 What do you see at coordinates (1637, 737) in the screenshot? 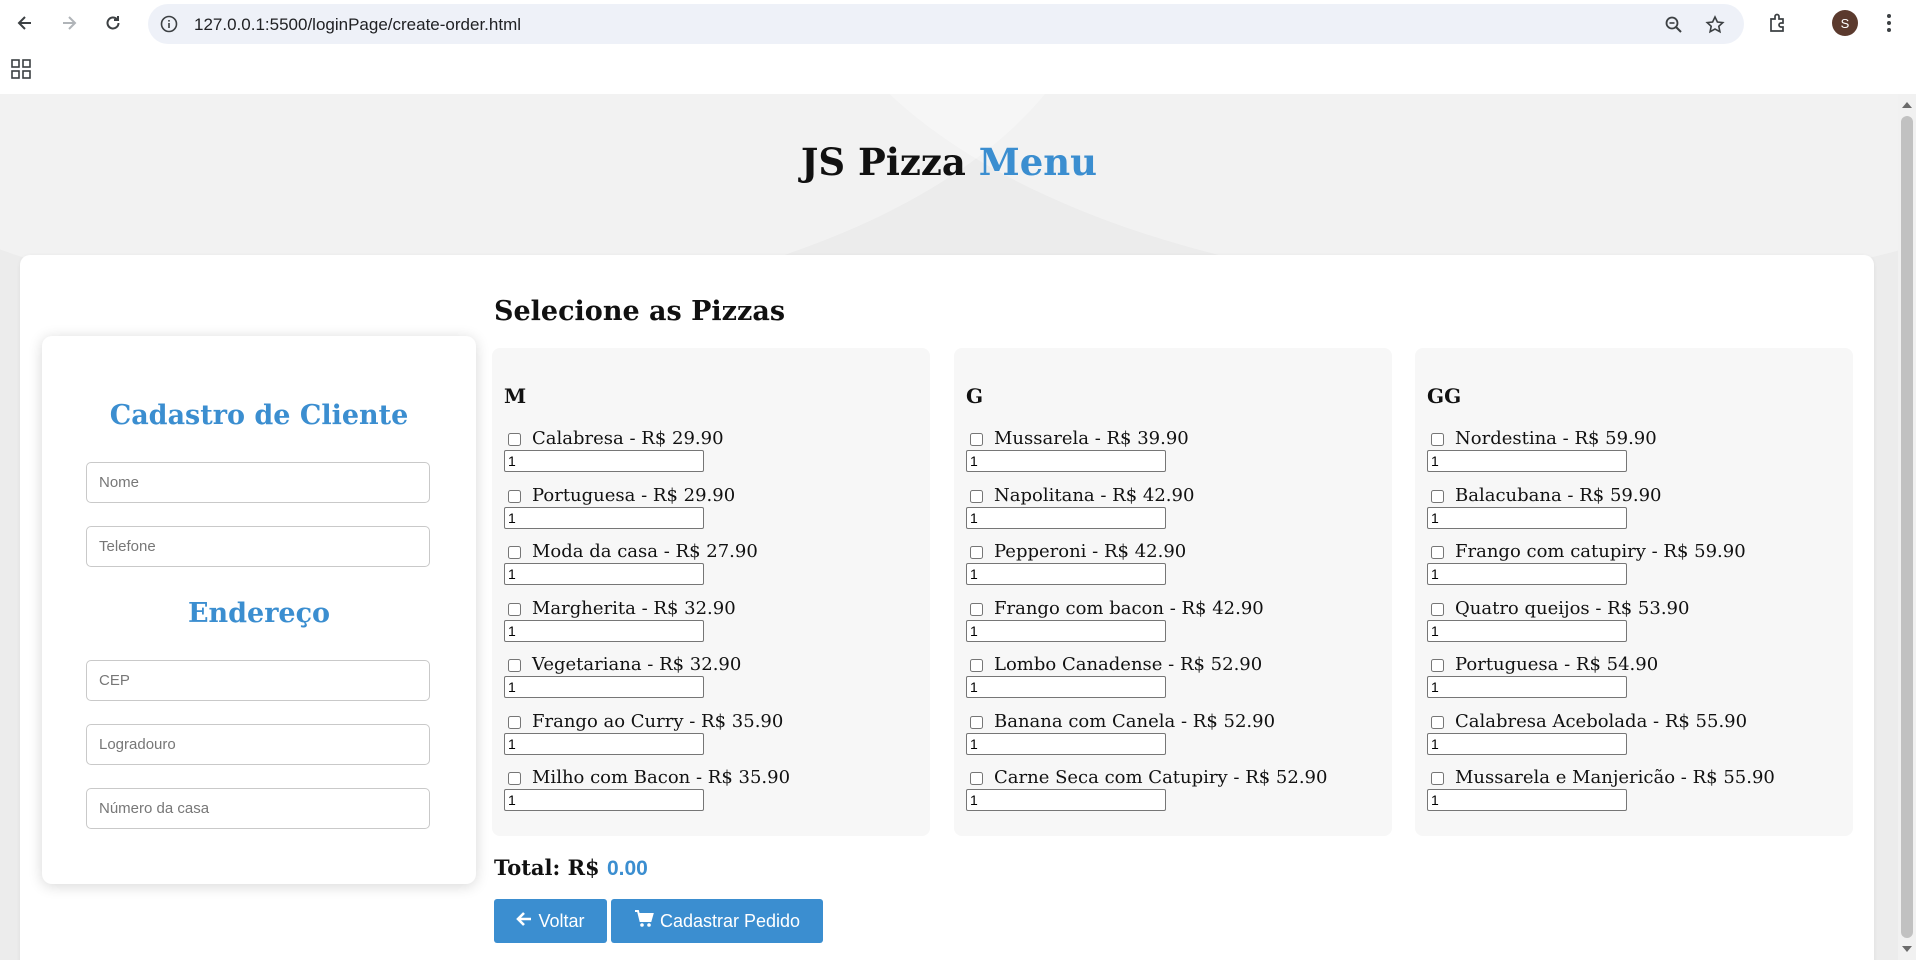
I see `pizza-item: Calabresa Acebolada - R$ 55.90` at bounding box center [1637, 737].